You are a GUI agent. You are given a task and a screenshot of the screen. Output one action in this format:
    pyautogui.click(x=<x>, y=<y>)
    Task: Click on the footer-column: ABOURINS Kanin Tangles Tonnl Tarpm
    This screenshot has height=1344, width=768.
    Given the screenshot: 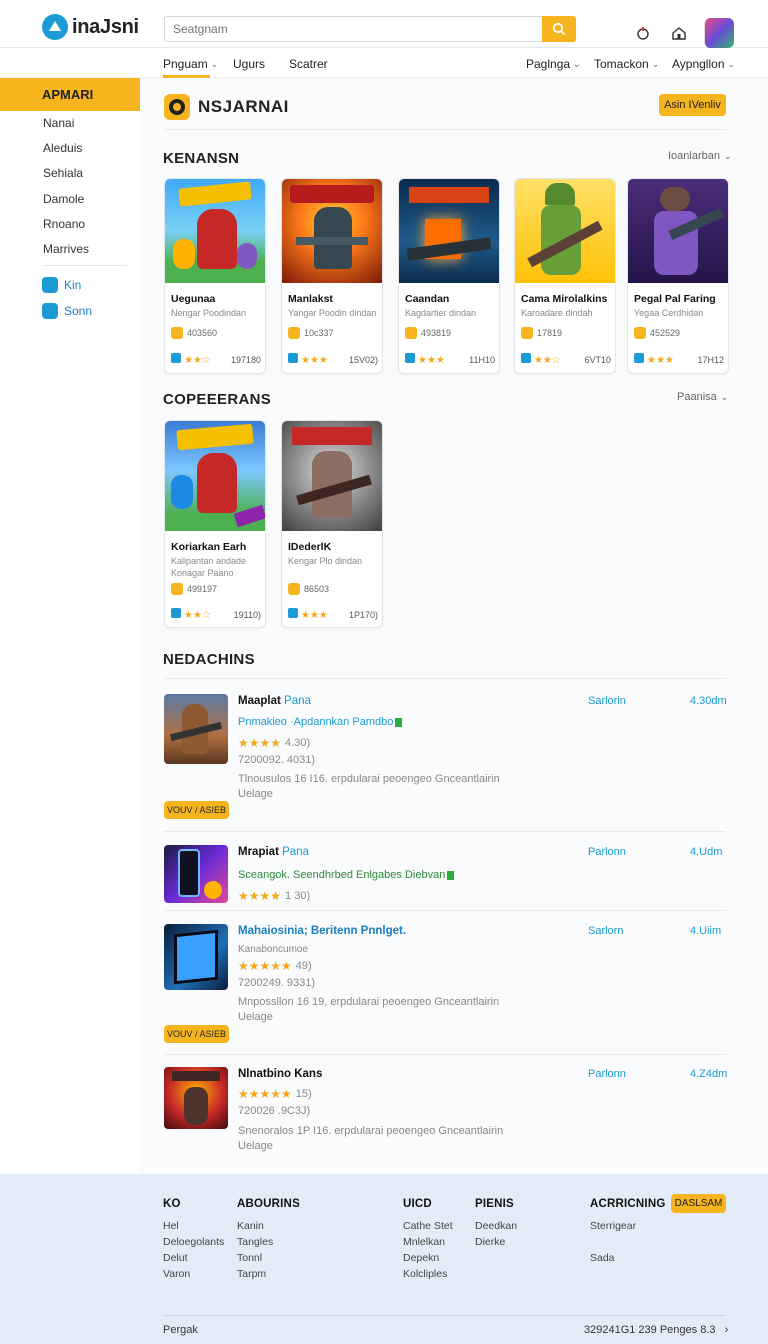 What is the action you would take?
    pyautogui.click(x=268, y=1240)
    